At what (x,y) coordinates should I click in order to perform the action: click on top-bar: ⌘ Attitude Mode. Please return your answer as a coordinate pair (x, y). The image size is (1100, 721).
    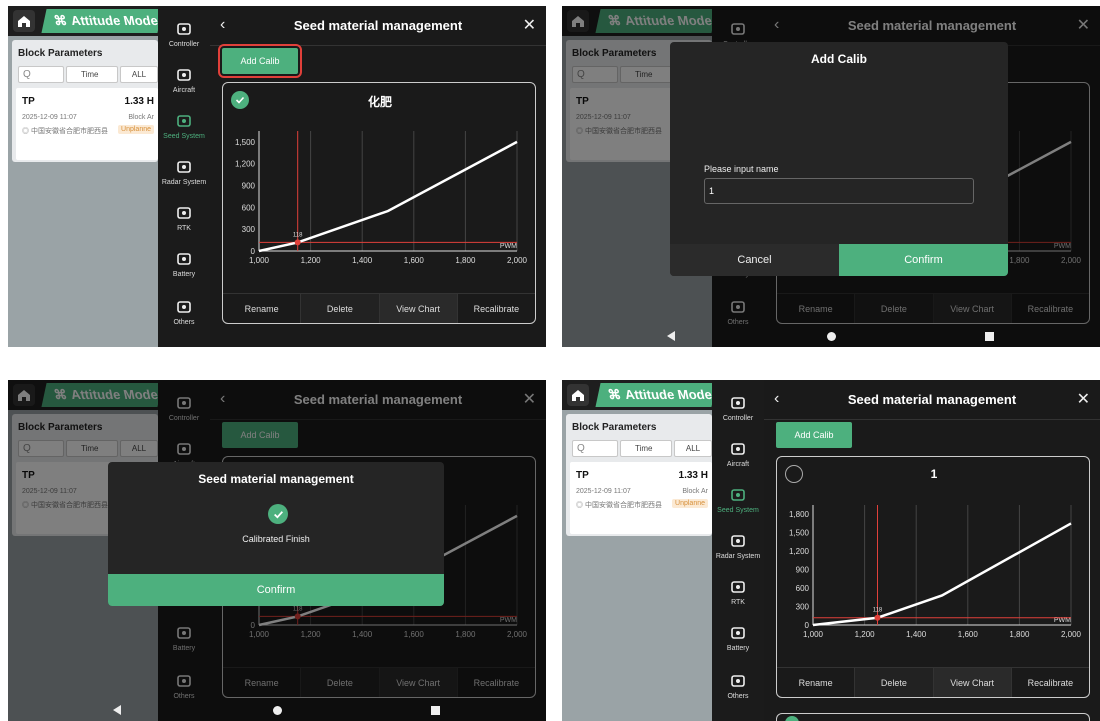
    Looking at the image, I should click on (85, 21).